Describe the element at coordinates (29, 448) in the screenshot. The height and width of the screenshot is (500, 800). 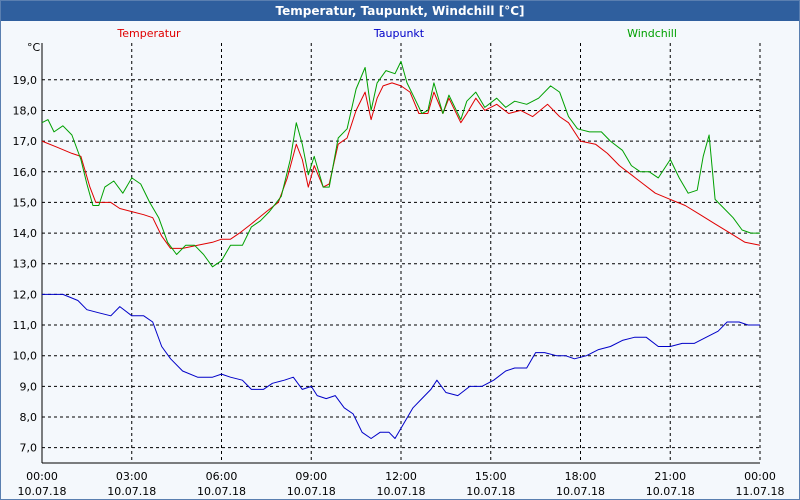
I see `y-tick-label: 7,0` at that location.